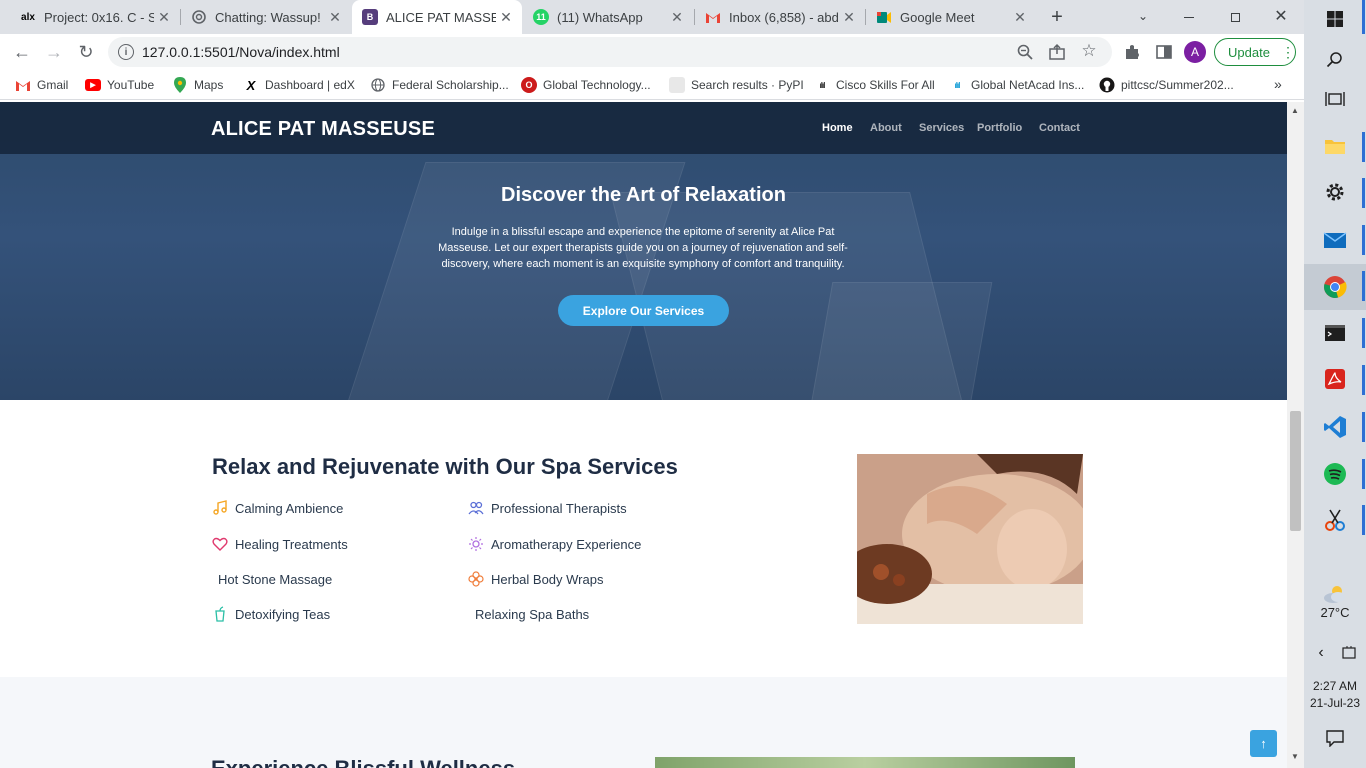  What do you see at coordinates (54, 52) in the screenshot?
I see `forward-icon: →` at bounding box center [54, 52].